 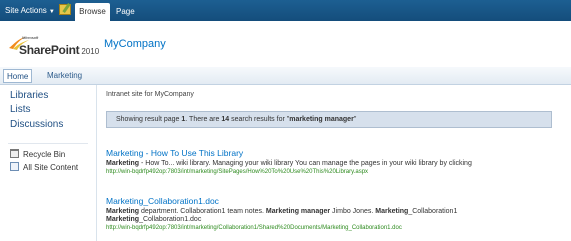 What do you see at coordinates (202, 211) in the screenshot?
I see `snippet-text: department. Collaboration1 team notes.` at bounding box center [202, 211].